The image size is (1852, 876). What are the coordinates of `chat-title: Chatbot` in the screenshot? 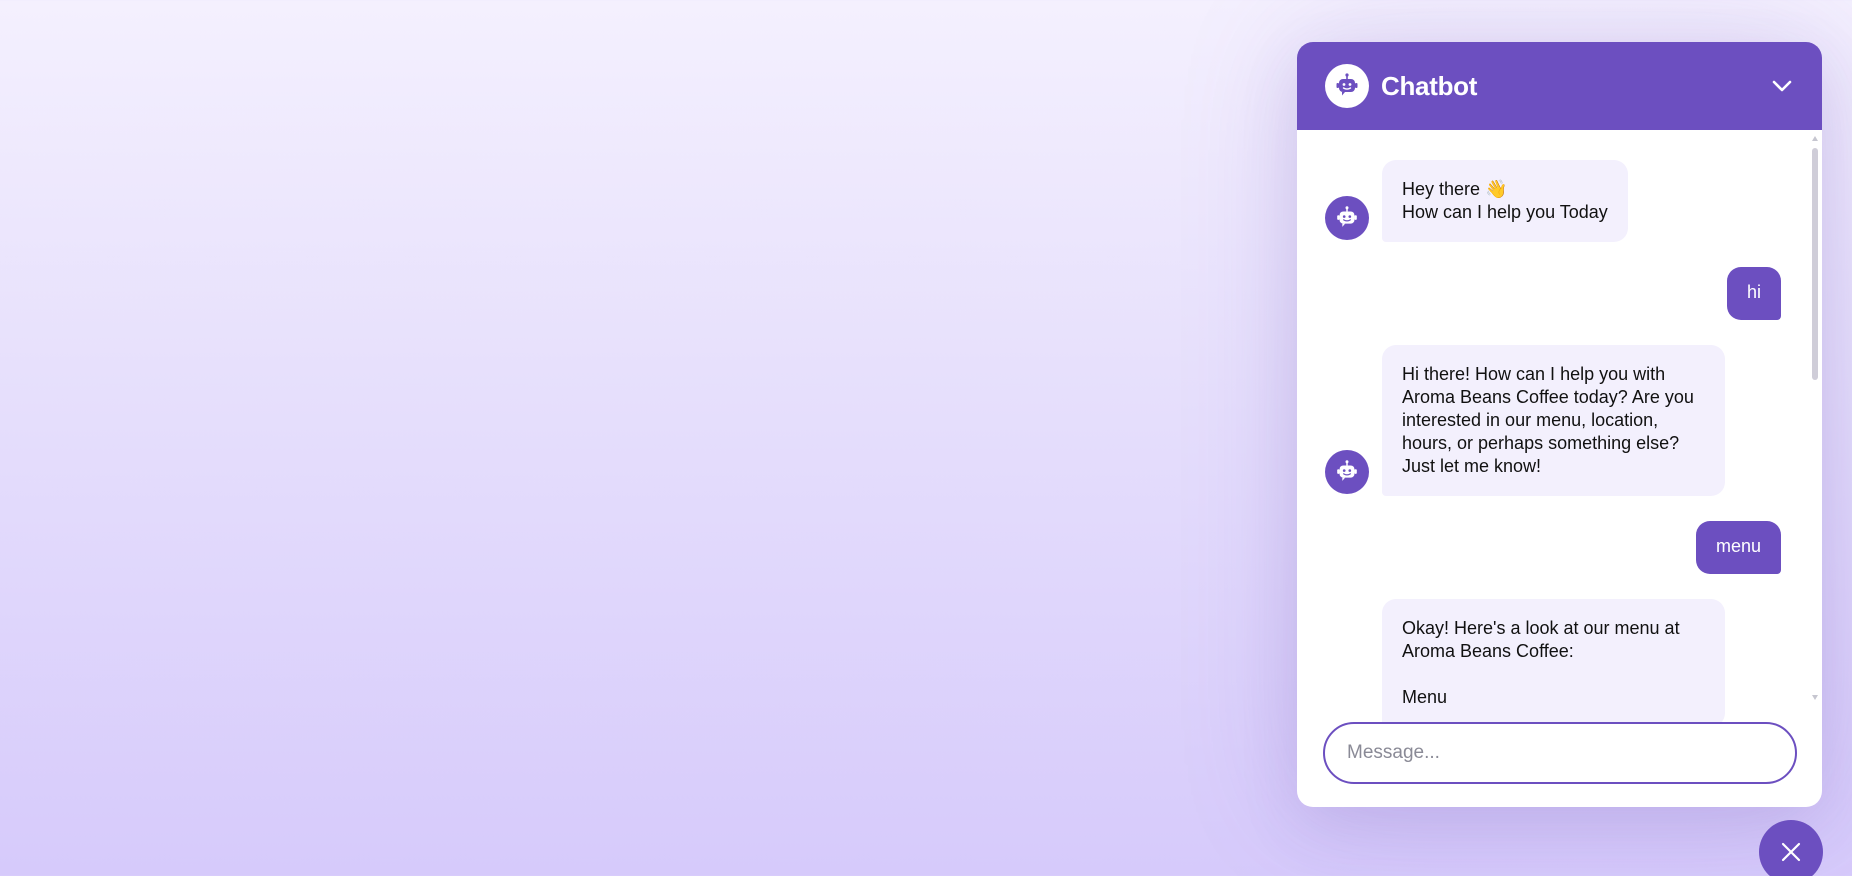 It's located at (1429, 85).